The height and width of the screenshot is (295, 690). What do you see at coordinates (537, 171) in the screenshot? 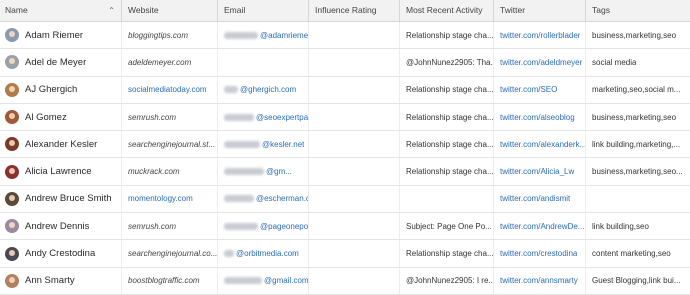
I see `twitter-link: twitter.com/Alicia_Lw` at bounding box center [537, 171].